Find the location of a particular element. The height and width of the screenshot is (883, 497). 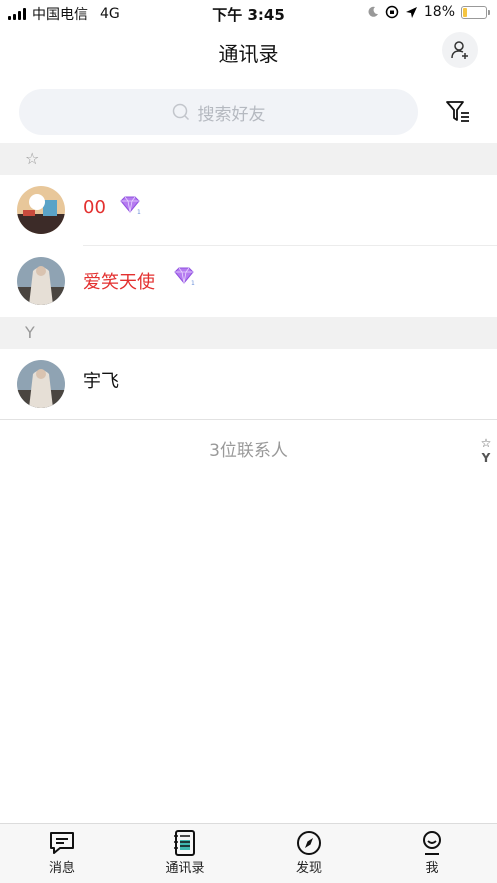

location-icon is located at coordinates (411, 12).